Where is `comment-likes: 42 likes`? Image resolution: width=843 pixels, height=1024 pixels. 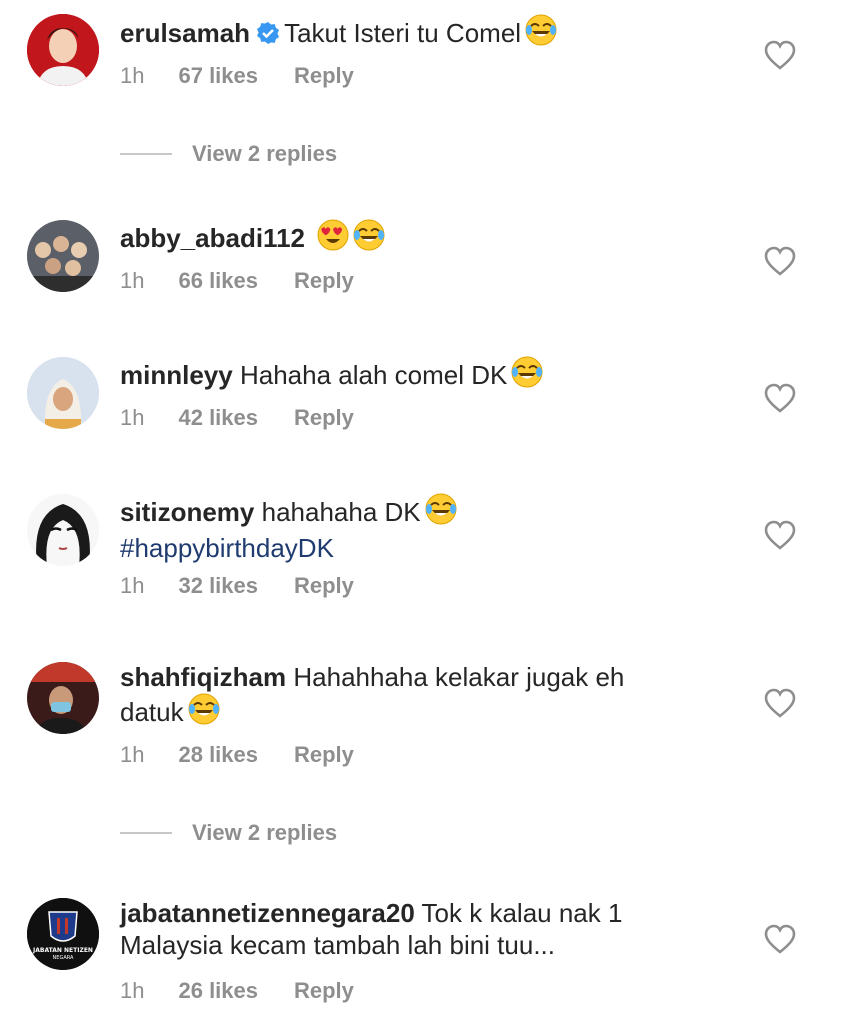 comment-likes: 42 likes is located at coordinates (218, 417).